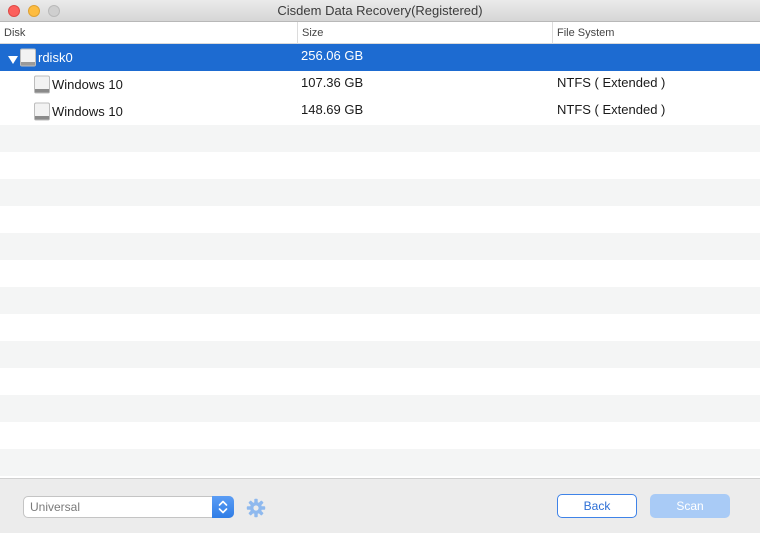 The image size is (760, 533). What do you see at coordinates (690, 506) in the screenshot?
I see `scan-button: Scan` at bounding box center [690, 506].